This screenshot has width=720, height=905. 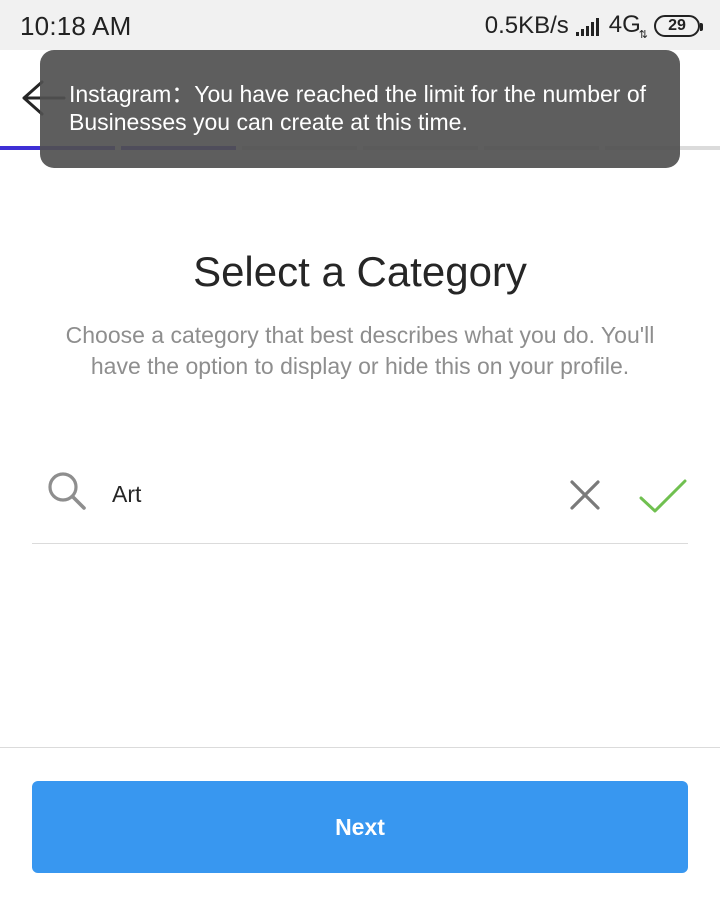 What do you see at coordinates (360, 827) in the screenshot?
I see `next-button: Next` at bounding box center [360, 827].